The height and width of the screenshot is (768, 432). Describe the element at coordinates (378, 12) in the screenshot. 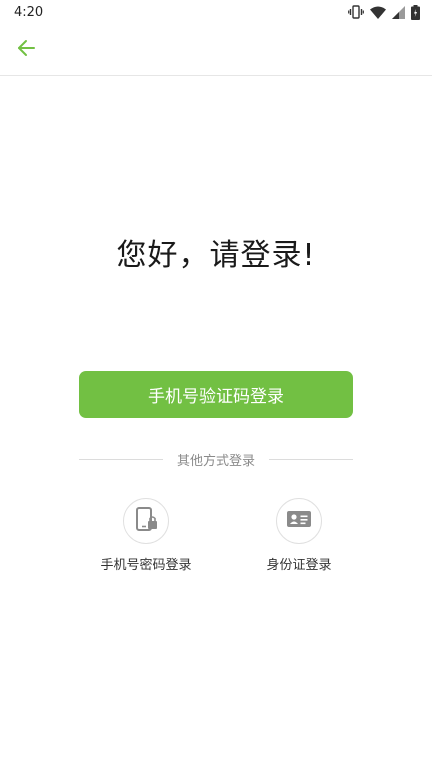

I see `wifi-icon` at that location.